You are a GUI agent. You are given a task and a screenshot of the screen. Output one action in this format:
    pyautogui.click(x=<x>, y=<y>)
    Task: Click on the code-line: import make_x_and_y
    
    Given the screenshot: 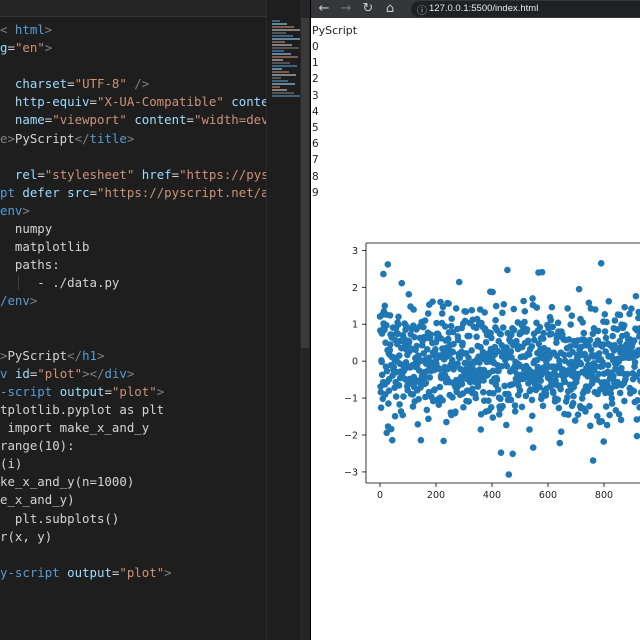 What is the action you would take?
    pyautogui.click(x=133, y=428)
    